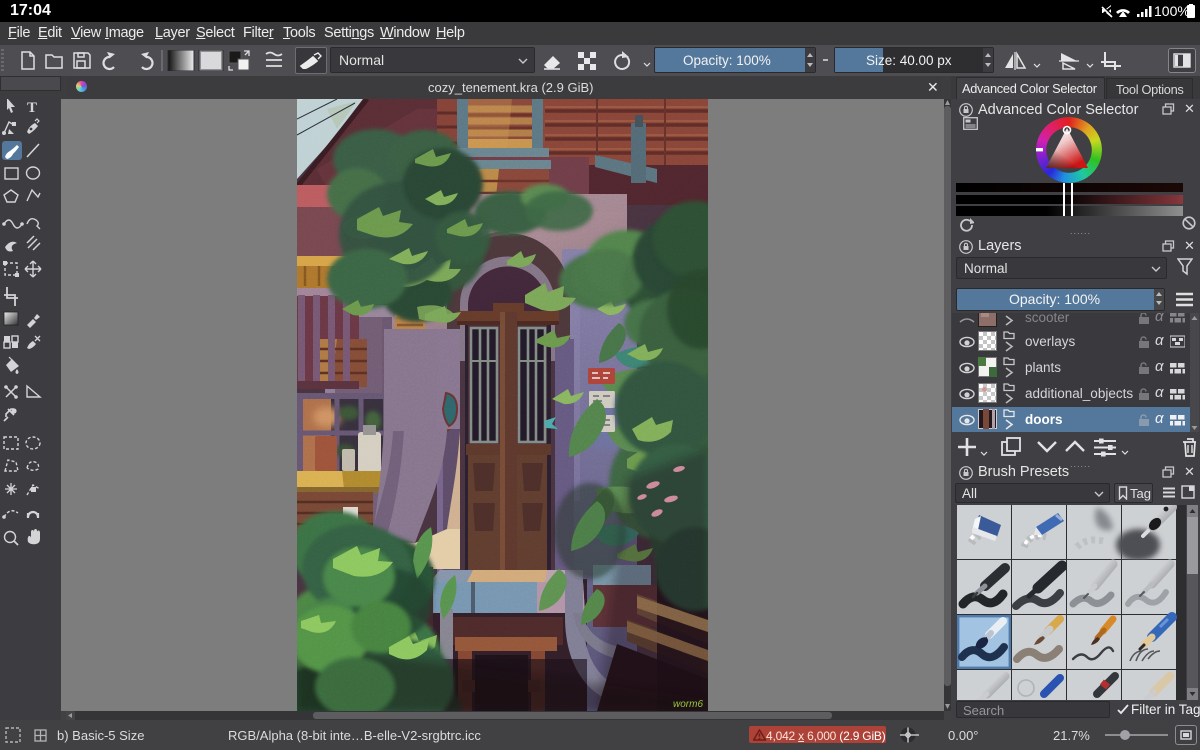 The height and width of the screenshot is (750, 1200). What do you see at coordinates (688, 704) in the screenshot?
I see `svg-text: worm6` at bounding box center [688, 704].